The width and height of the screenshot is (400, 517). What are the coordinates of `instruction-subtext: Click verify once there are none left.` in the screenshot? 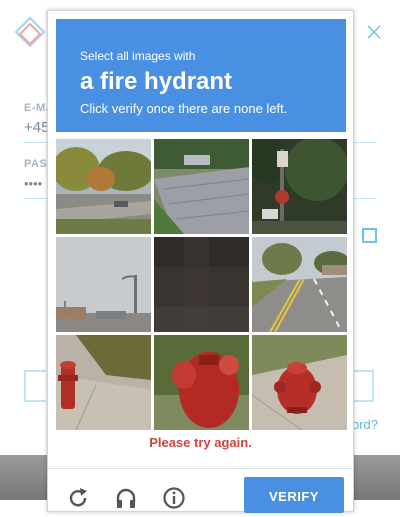 It's located at (184, 108).